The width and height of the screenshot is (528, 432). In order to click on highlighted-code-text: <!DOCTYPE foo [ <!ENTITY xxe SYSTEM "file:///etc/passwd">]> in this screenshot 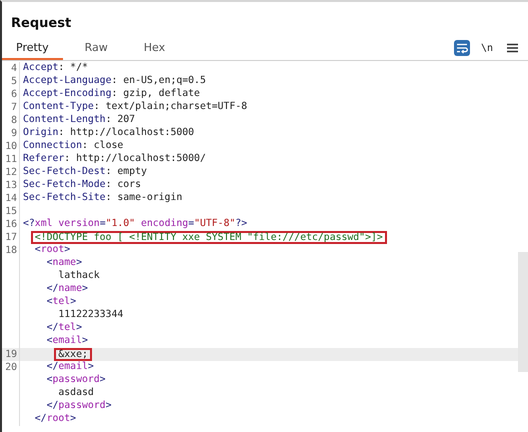, I will do `click(208, 237)`.